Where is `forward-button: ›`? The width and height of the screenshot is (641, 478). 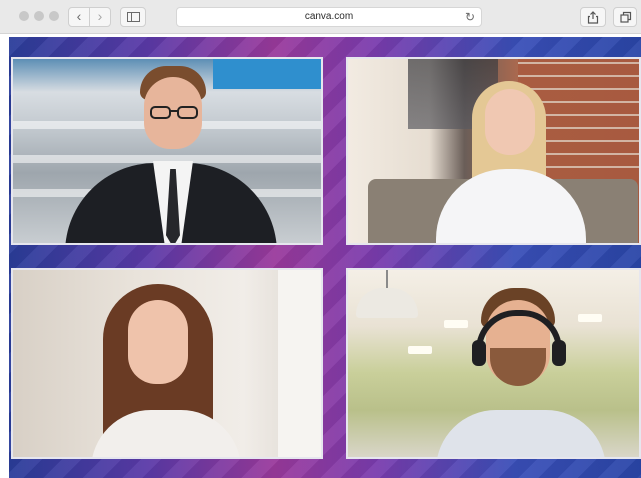
forward-button: › is located at coordinates (100, 17).